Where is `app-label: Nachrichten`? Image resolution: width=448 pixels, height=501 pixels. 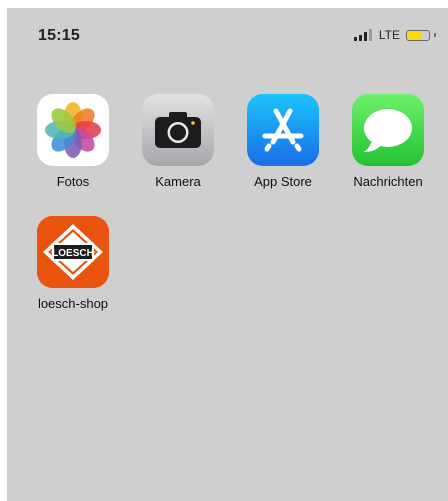
app-label: Nachrichten is located at coordinates (388, 181).